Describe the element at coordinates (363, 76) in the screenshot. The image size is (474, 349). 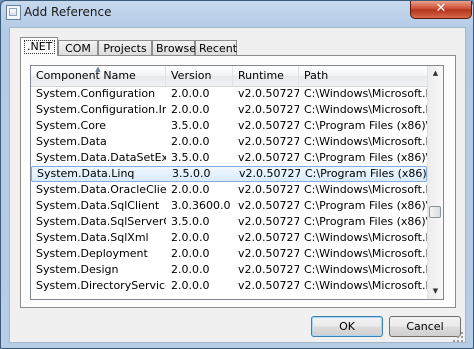
I see `column-header-path: Path` at that location.